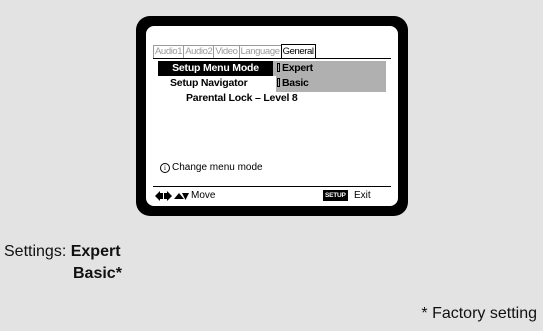  Describe the element at coordinates (97, 273) in the screenshot. I see `settings-option-basic: Basic*` at that location.